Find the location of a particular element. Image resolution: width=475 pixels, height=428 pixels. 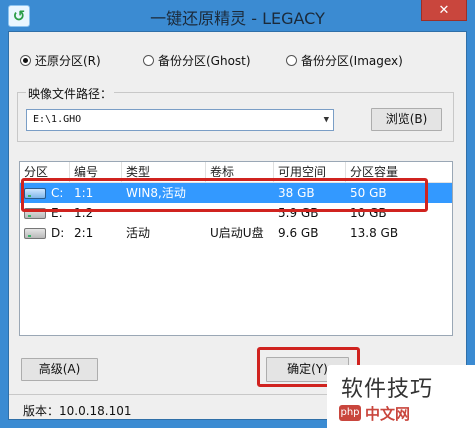

radio-backup-imagex: 备份分区(Imagex) is located at coordinates (344, 60).